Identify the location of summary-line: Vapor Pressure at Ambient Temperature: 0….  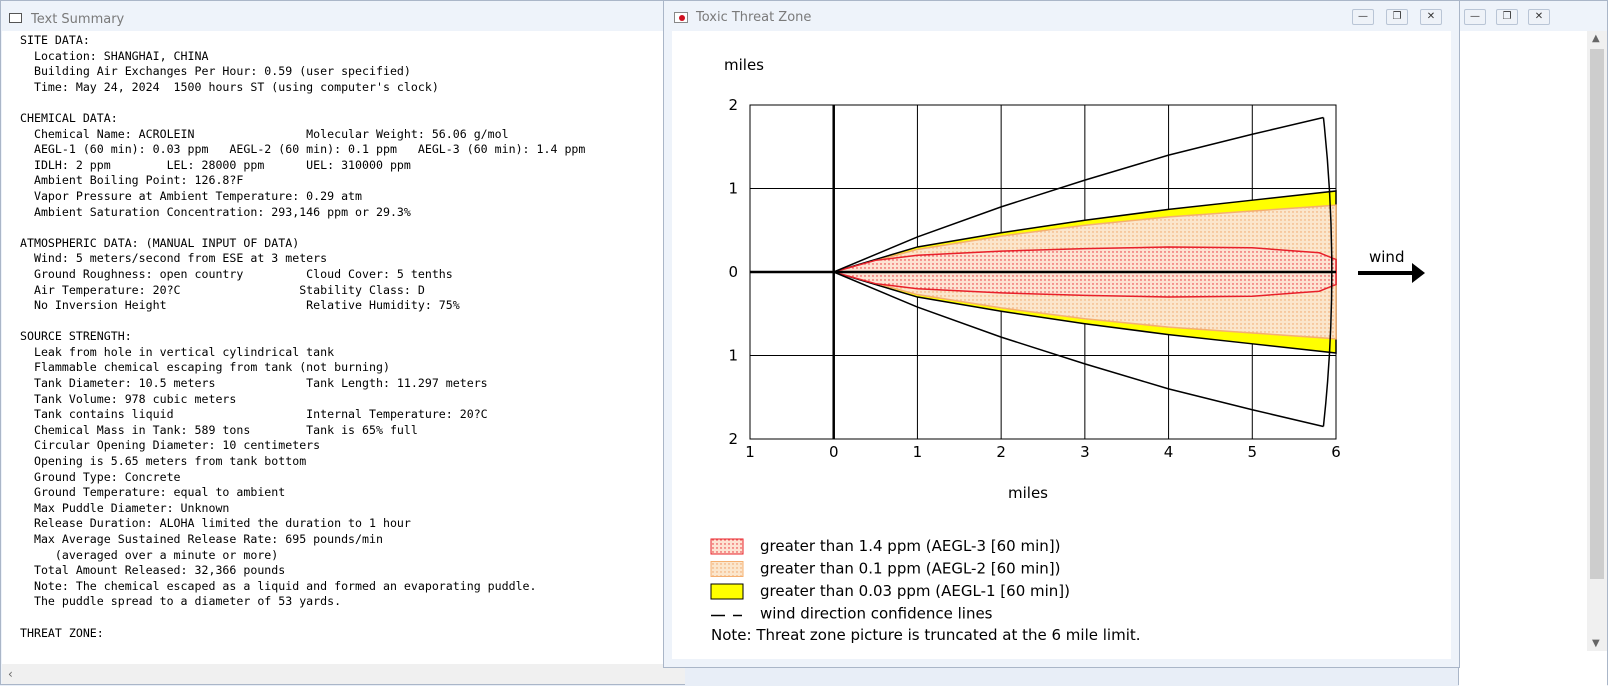
(191, 195).